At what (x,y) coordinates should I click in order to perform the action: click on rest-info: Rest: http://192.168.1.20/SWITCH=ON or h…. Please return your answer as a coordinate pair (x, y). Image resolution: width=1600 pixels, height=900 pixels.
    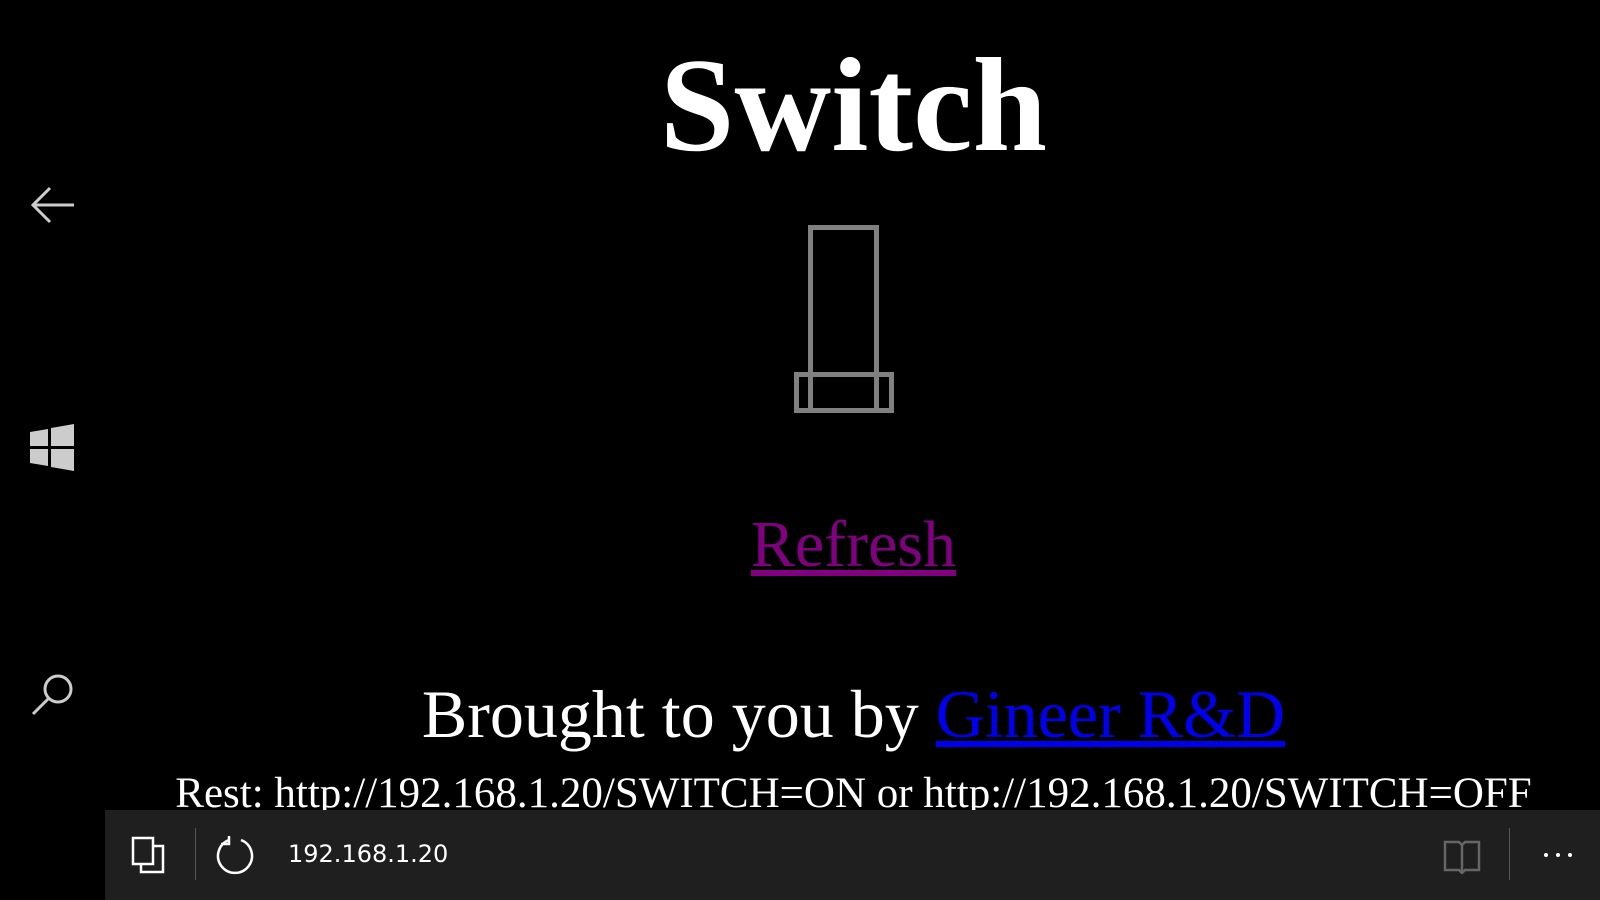
    Looking at the image, I should click on (853, 790).